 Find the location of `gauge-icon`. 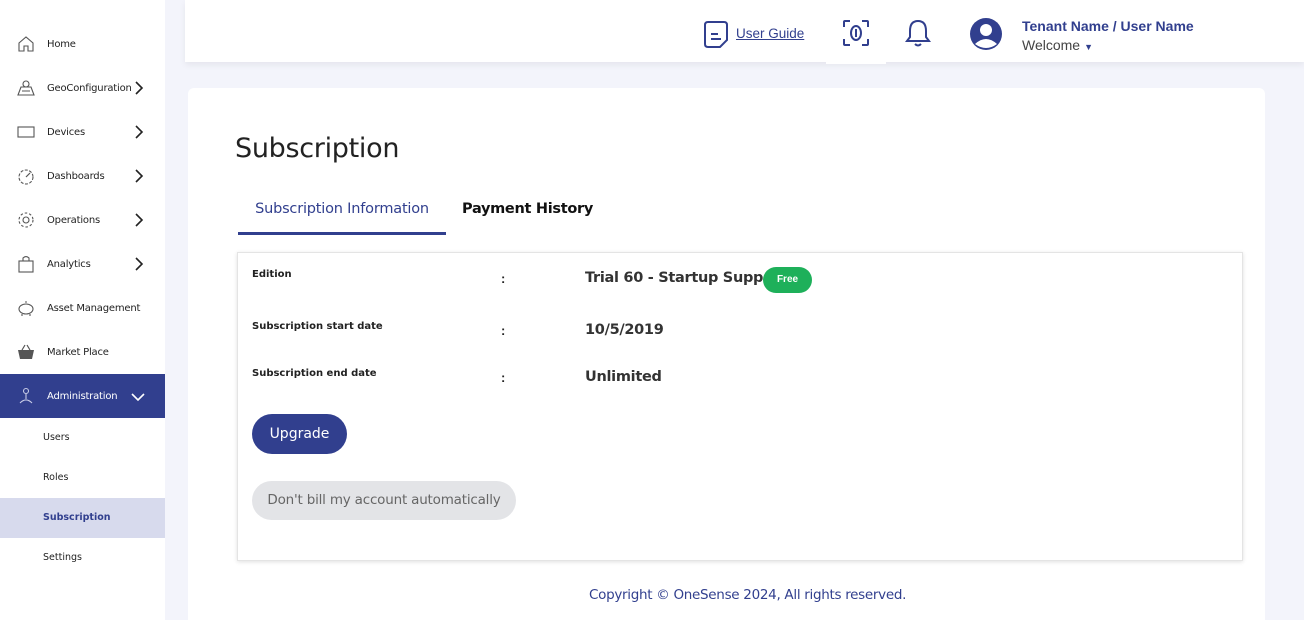

gauge-icon is located at coordinates (26, 177).